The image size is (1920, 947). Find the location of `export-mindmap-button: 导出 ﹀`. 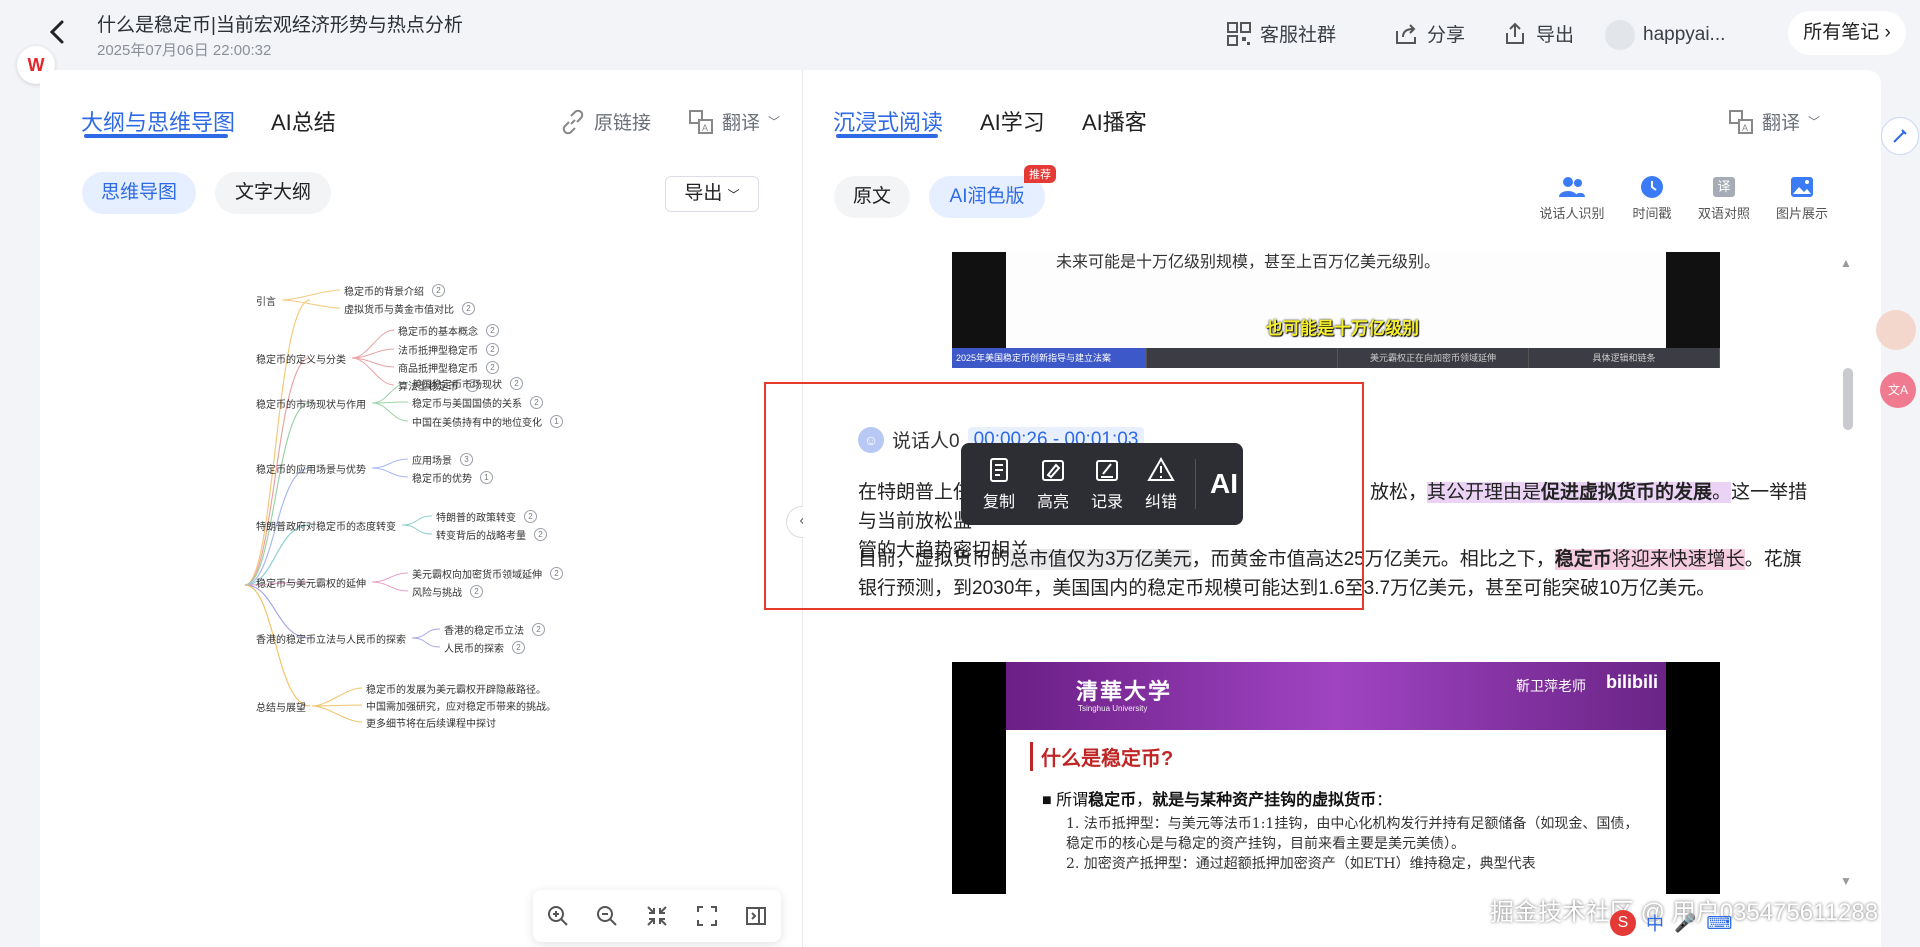

export-mindmap-button: 导出 ﹀ is located at coordinates (712, 194).